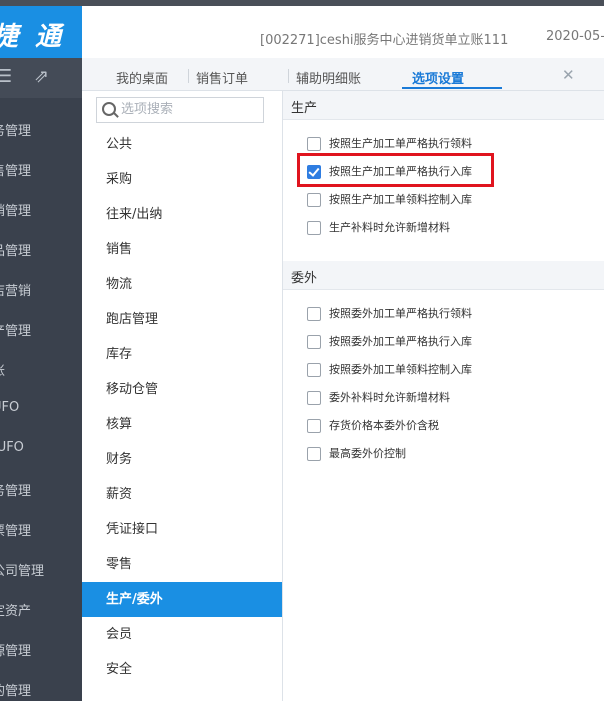  Describe the element at coordinates (182, 214) in the screenshot. I see `category-item: 往来/出纳` at that location.